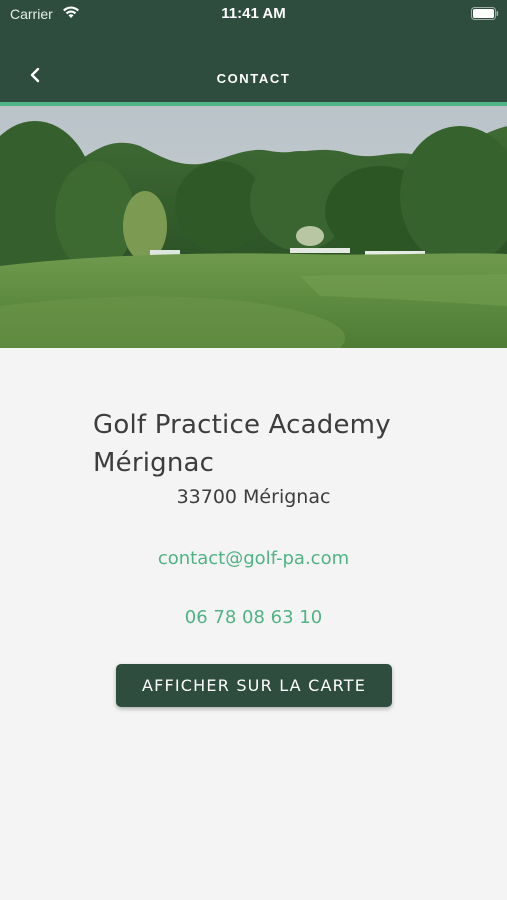  I want to click on header-bar: Carrier 11:41 AM CONTACT, so click(253, 53).